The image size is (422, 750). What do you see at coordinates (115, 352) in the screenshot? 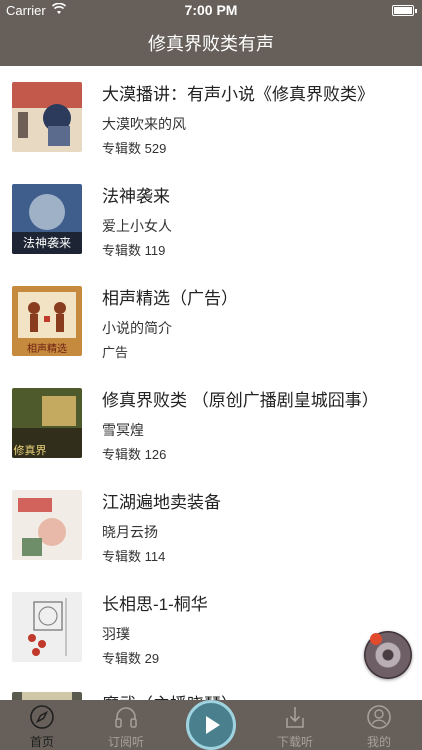
I see `album-count: 广告` at bounding box center [115, 352].